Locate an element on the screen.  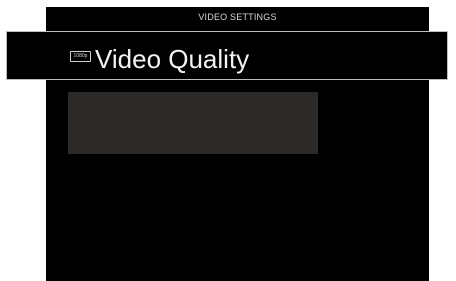
screen-title: VIDEO SETTINGS is located at coordinates (237, 17).